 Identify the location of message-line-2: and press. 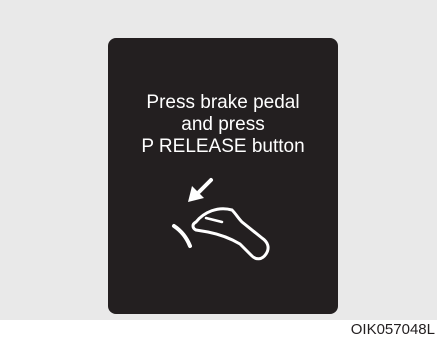
(223, 124).